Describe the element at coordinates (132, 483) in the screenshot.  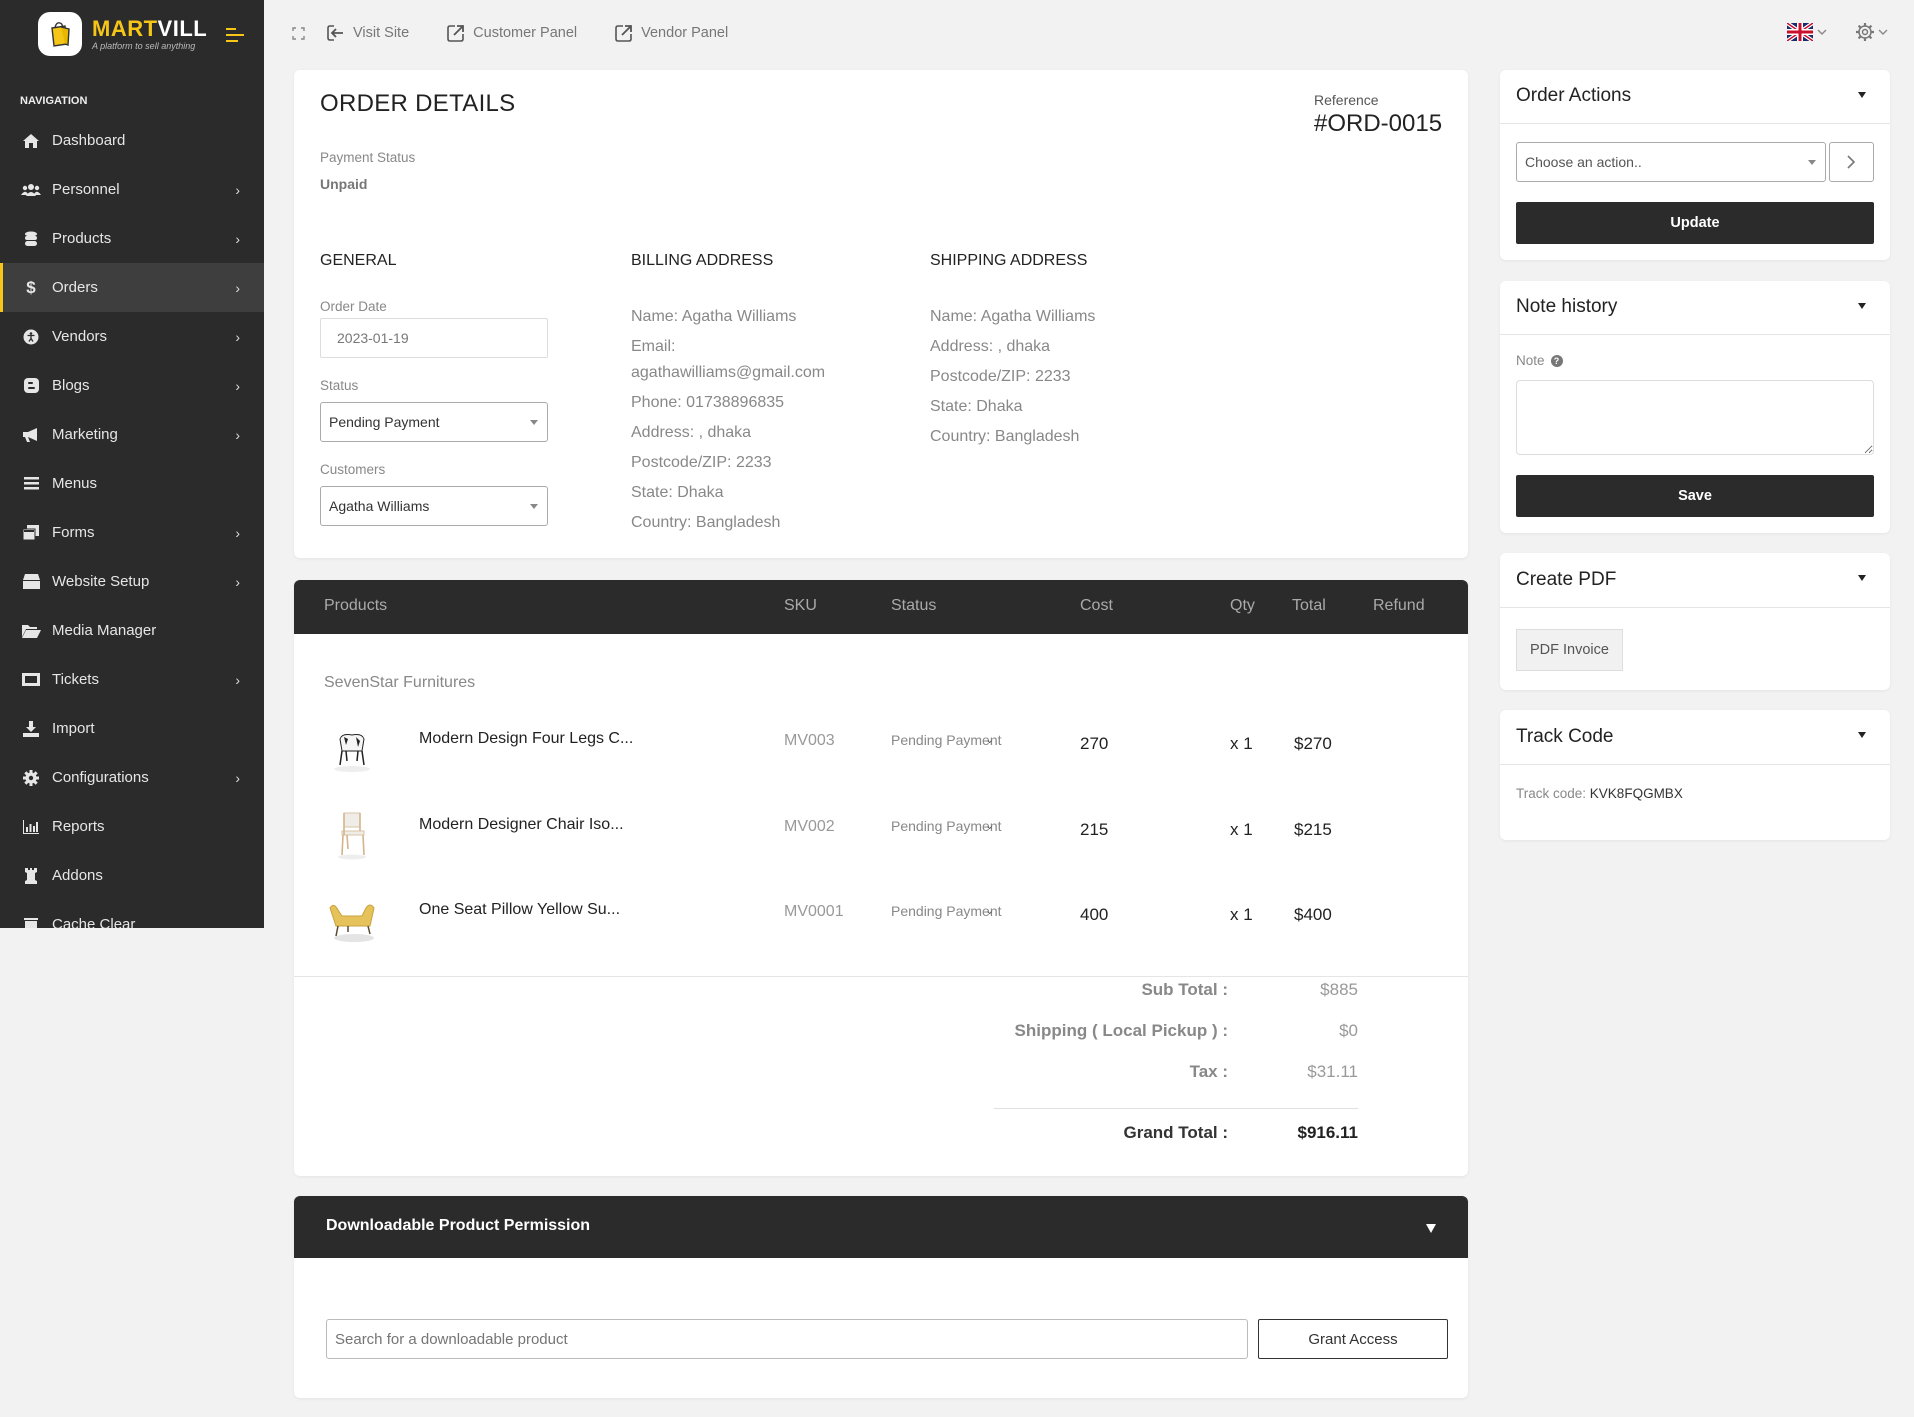
I see `sidebar-item-menus: Menus` at that location.